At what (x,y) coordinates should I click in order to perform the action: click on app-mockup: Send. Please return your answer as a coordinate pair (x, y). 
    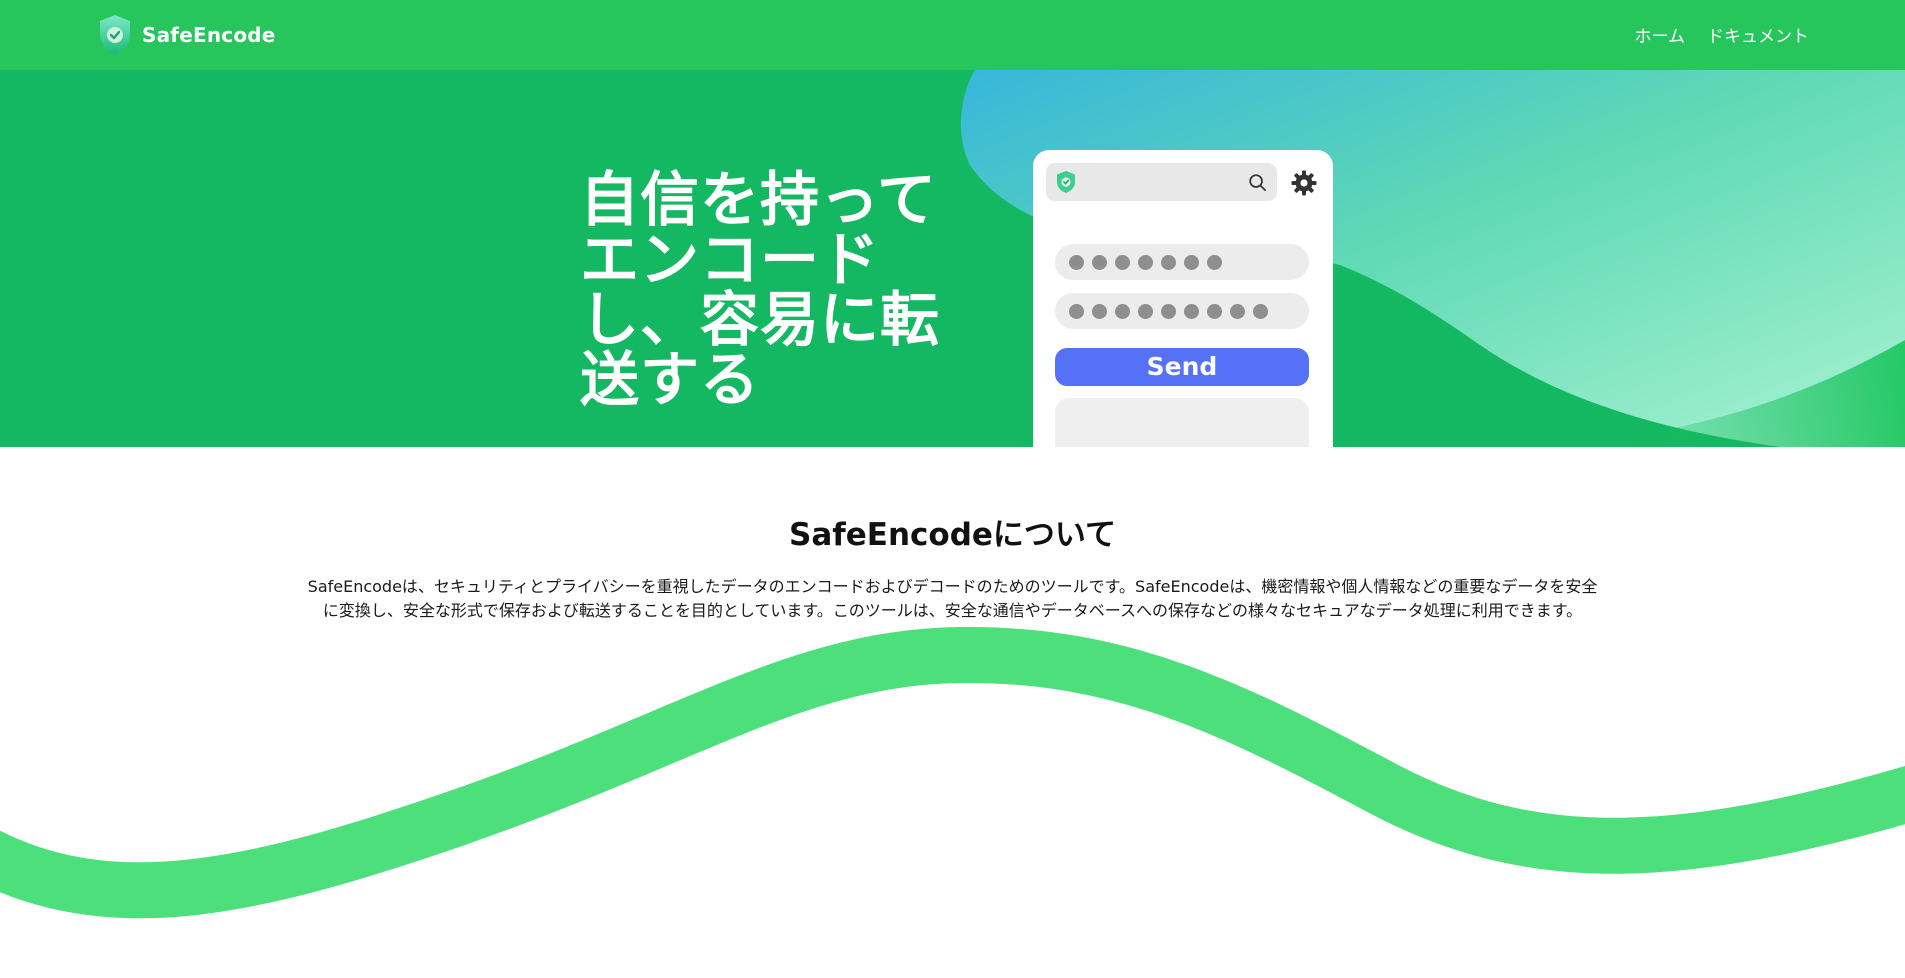
    Looking at the image, I should click on (1183, 298).